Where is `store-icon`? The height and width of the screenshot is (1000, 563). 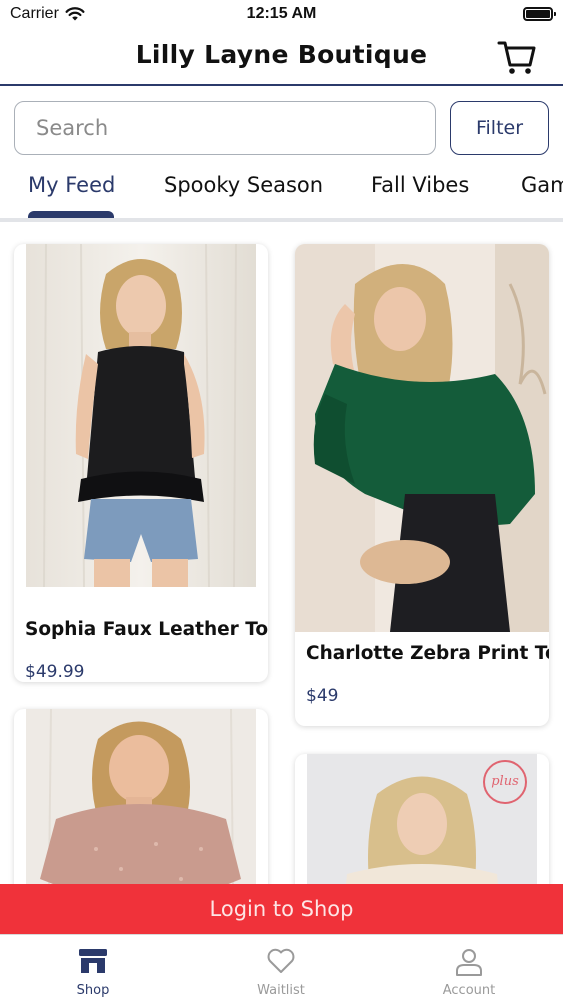 store-icon is located at coordinates (93, 961).